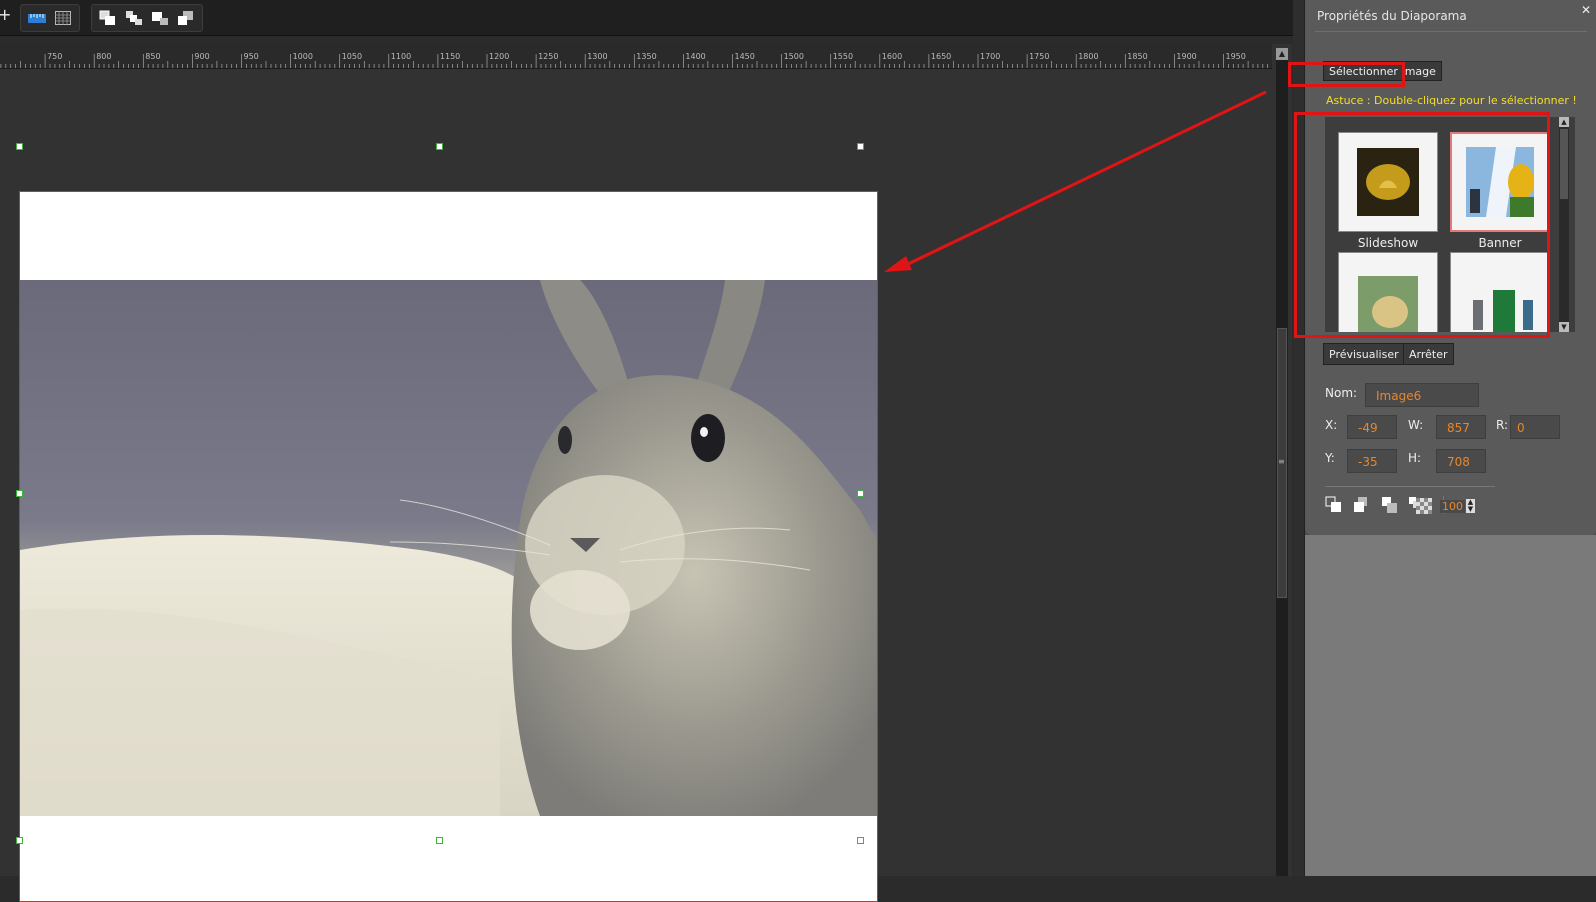  I want to click on ruler-label: 1050, so click(352, 56).